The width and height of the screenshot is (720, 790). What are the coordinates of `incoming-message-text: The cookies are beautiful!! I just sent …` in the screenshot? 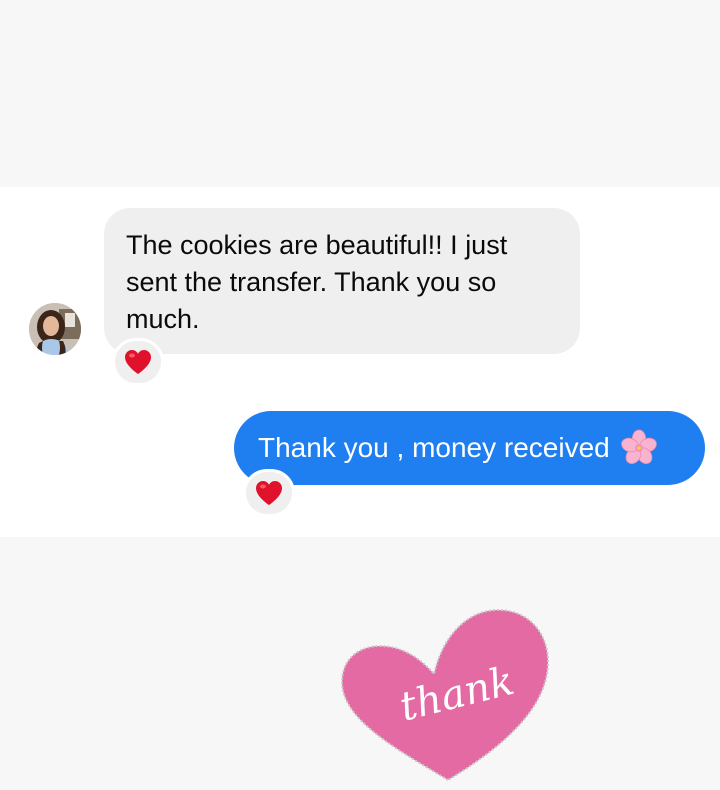 It's located at (317, 282).